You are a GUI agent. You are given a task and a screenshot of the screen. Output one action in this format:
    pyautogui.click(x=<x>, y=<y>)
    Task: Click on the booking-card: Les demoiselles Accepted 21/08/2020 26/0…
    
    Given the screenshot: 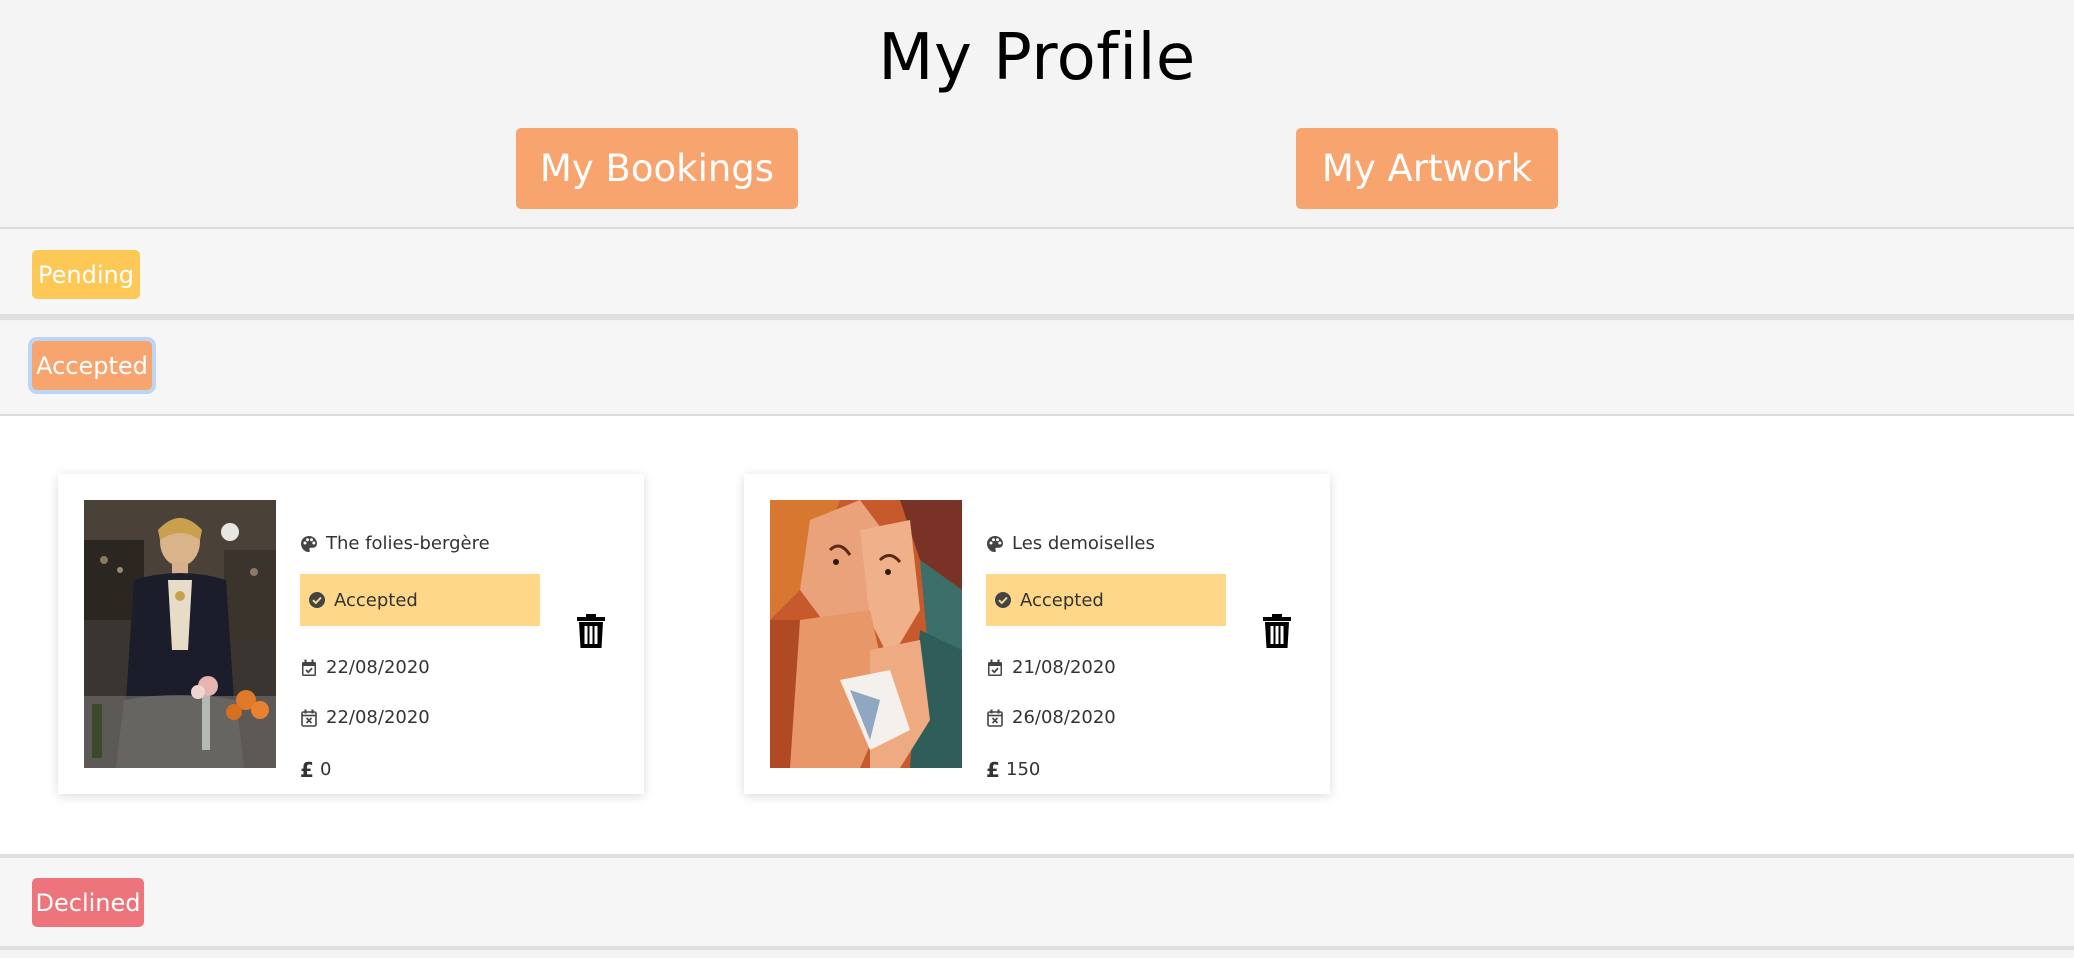 What is the action you would take?
    pyautogui.click(x=1037, y=634)
    